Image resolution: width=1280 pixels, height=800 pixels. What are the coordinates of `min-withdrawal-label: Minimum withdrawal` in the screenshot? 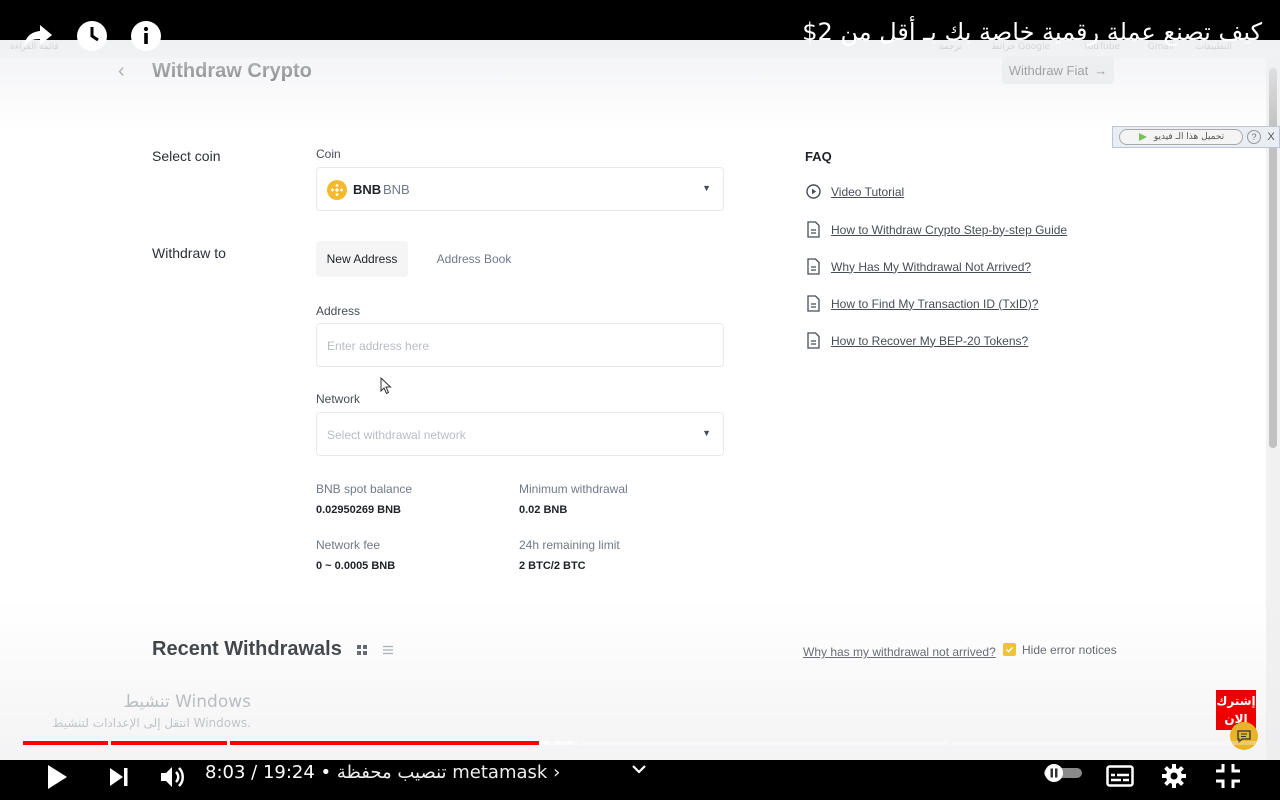 It's located at (573, 489).